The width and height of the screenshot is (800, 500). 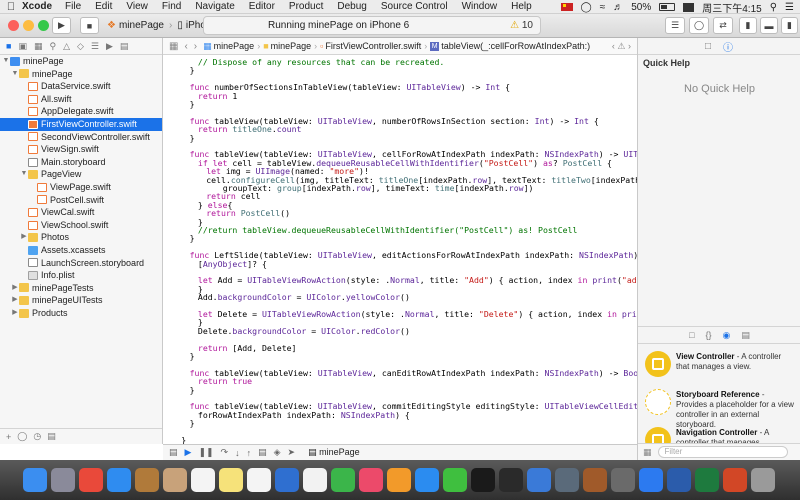 I want to click on battery-icon, so click(x=667, y=7).